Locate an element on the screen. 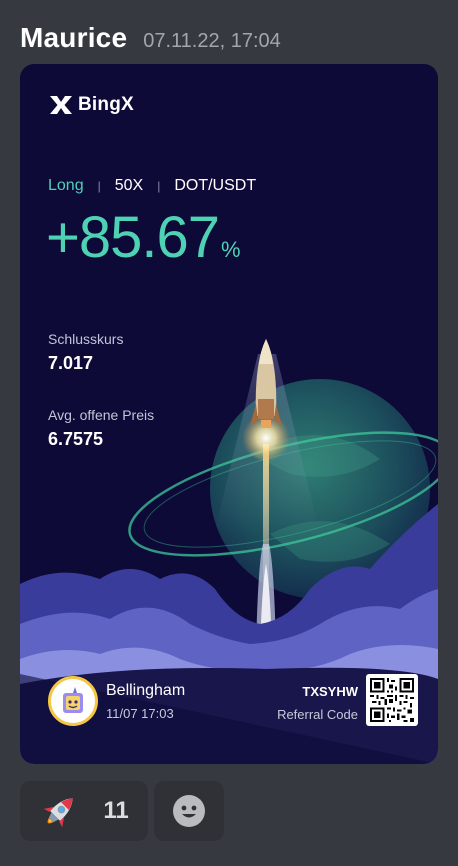 Image resolution: width=458 pixels, height=866 pixels. referral-code-label: Referral Code is located at coordinates (317, 714).